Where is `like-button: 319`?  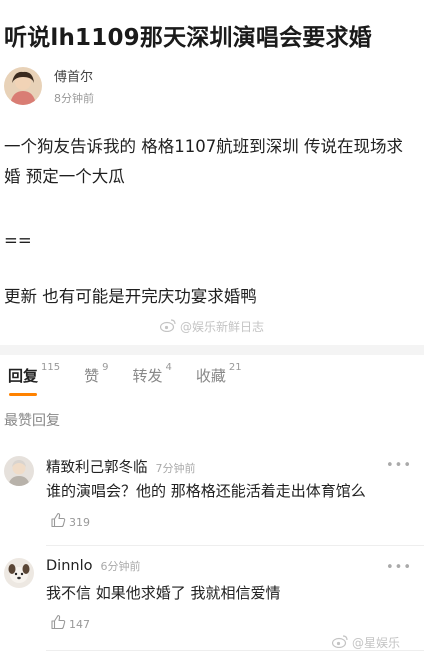 like-button: 319 is located at coordinates (70, 522).